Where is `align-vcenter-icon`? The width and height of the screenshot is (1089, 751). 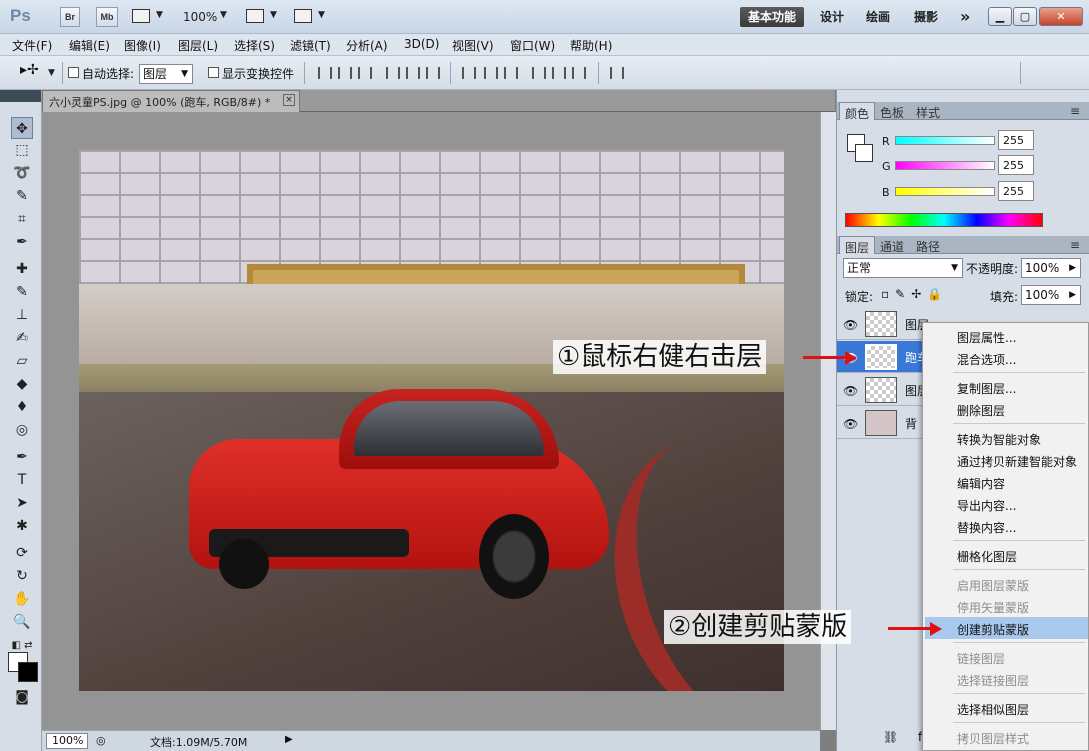
align-vcenter-icon is located at coordinates (345, 73).